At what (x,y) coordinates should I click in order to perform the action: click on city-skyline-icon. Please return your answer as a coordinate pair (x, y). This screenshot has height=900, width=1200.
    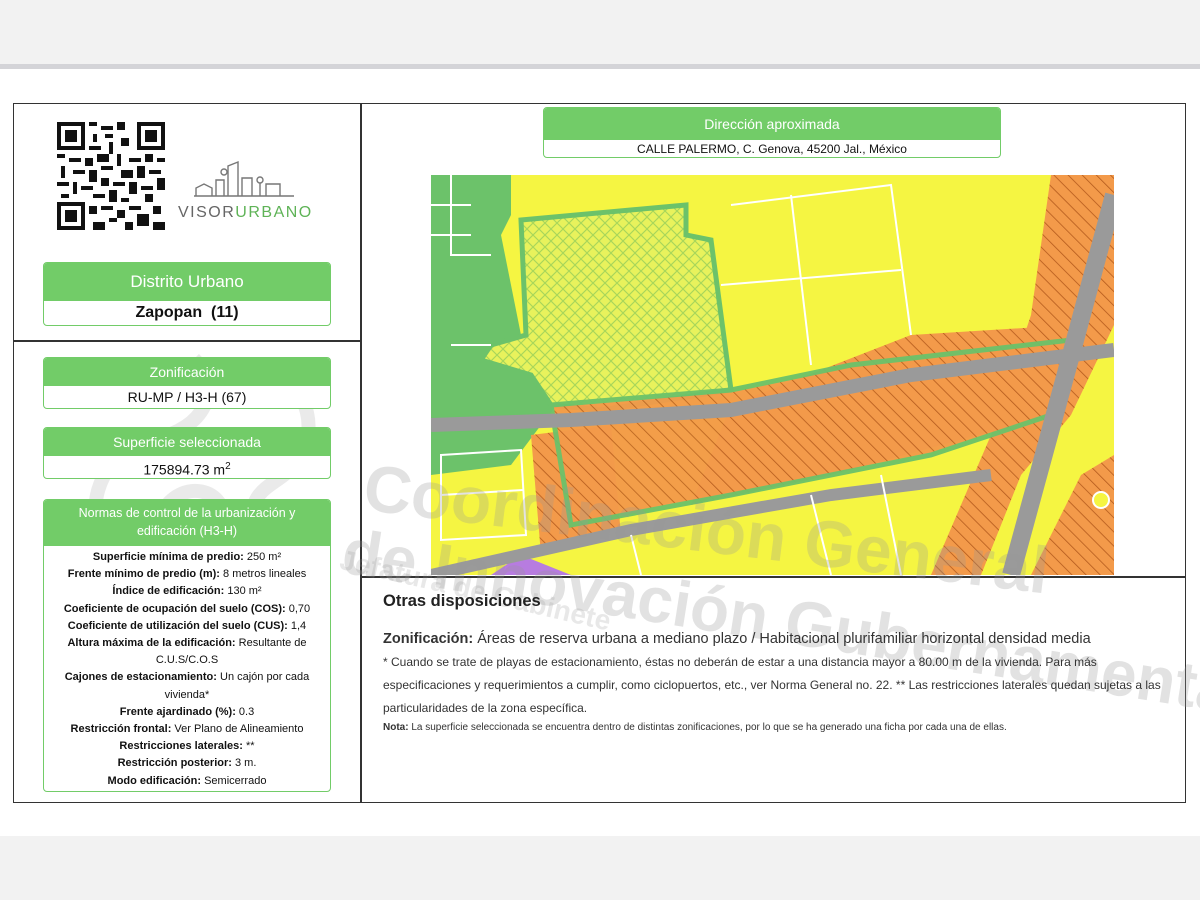
    Looking at the image, I should click on (244, 178).